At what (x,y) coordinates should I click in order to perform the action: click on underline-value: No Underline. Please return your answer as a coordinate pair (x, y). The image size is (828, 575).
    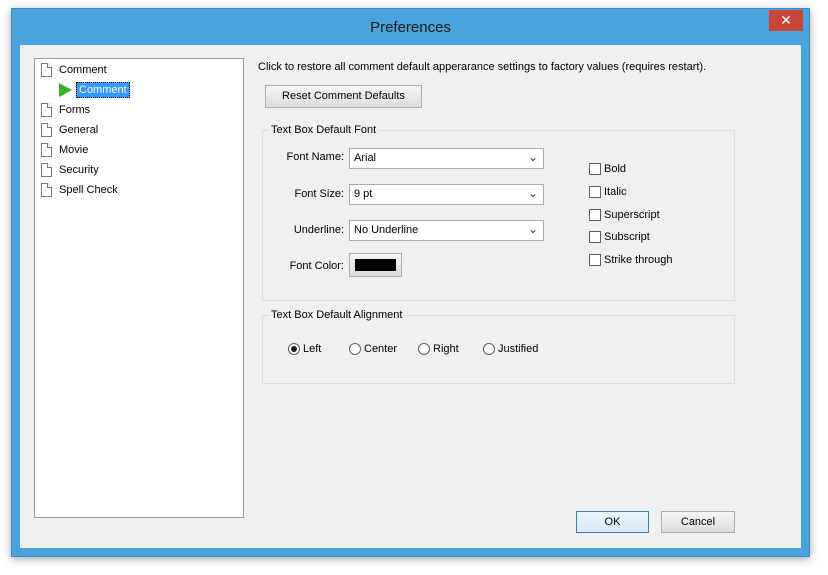
    Looking at the image, I should click on (386, 230).